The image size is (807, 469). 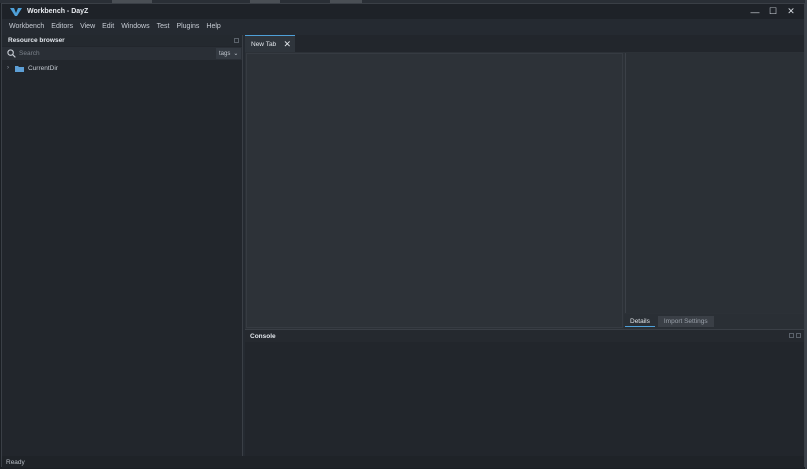 I want to click on menu-windows: Windows, so click(x=135, y=26).